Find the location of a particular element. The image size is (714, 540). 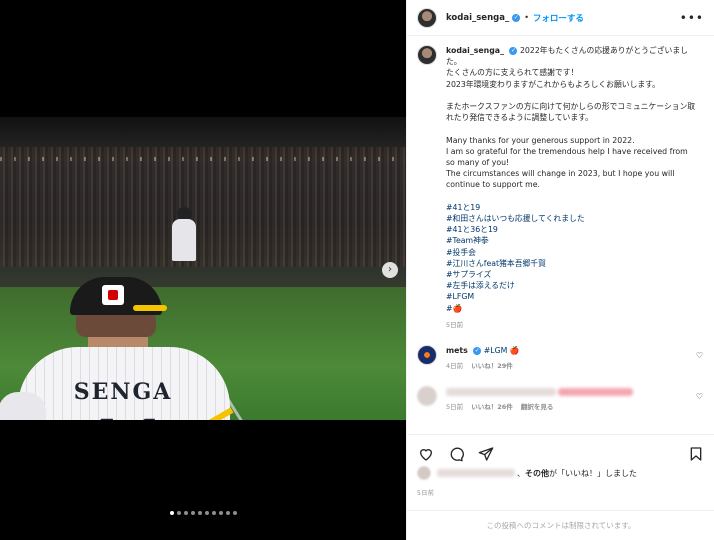

hashtag-link: #Team神拳 is located at coordinates (571, 240).